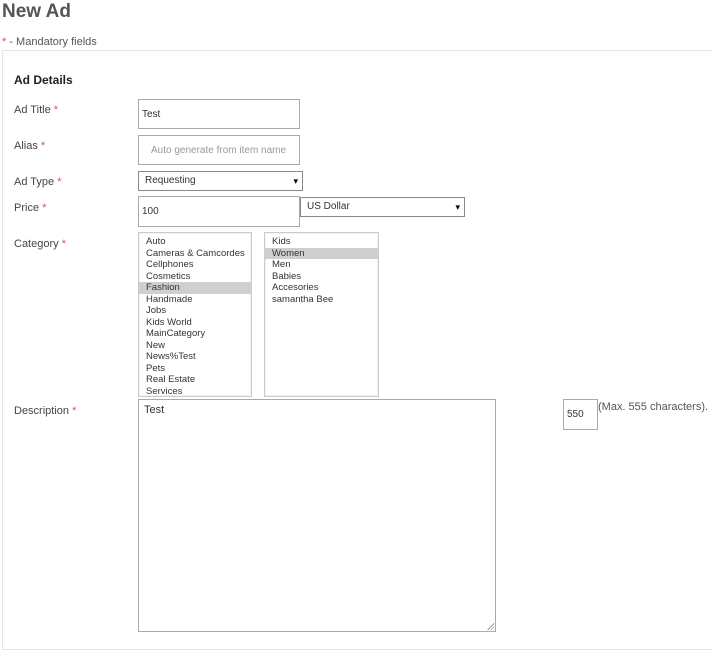 The image size is (714, 650). What do you see at coordinates (195, 391) in the screenshot?
I see `primary-option: Services` at bounding box center [195, 391].